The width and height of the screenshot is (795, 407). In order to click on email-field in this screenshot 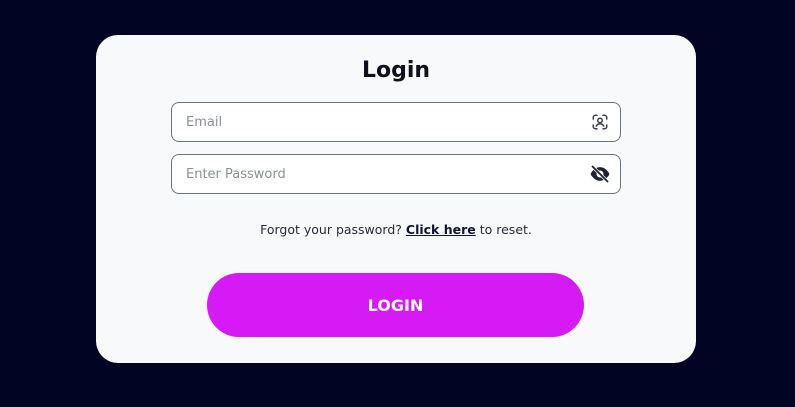, I will do `click(396, 122)`.